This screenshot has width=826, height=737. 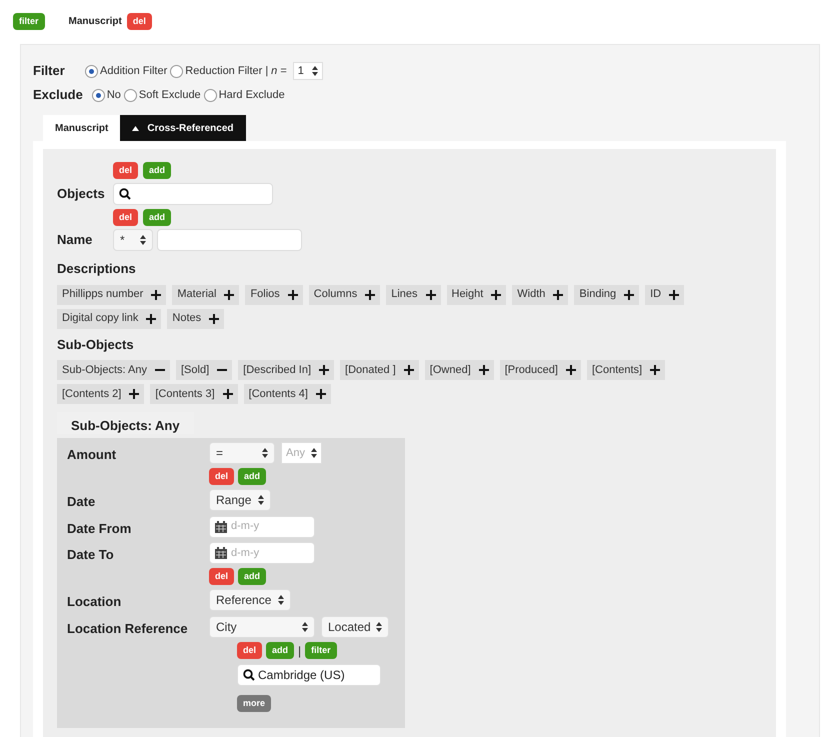 What do you see at coordinates (91, 555) in the screenshot?
I see `date-to-label: Date To` at bounding box center [91, 555].